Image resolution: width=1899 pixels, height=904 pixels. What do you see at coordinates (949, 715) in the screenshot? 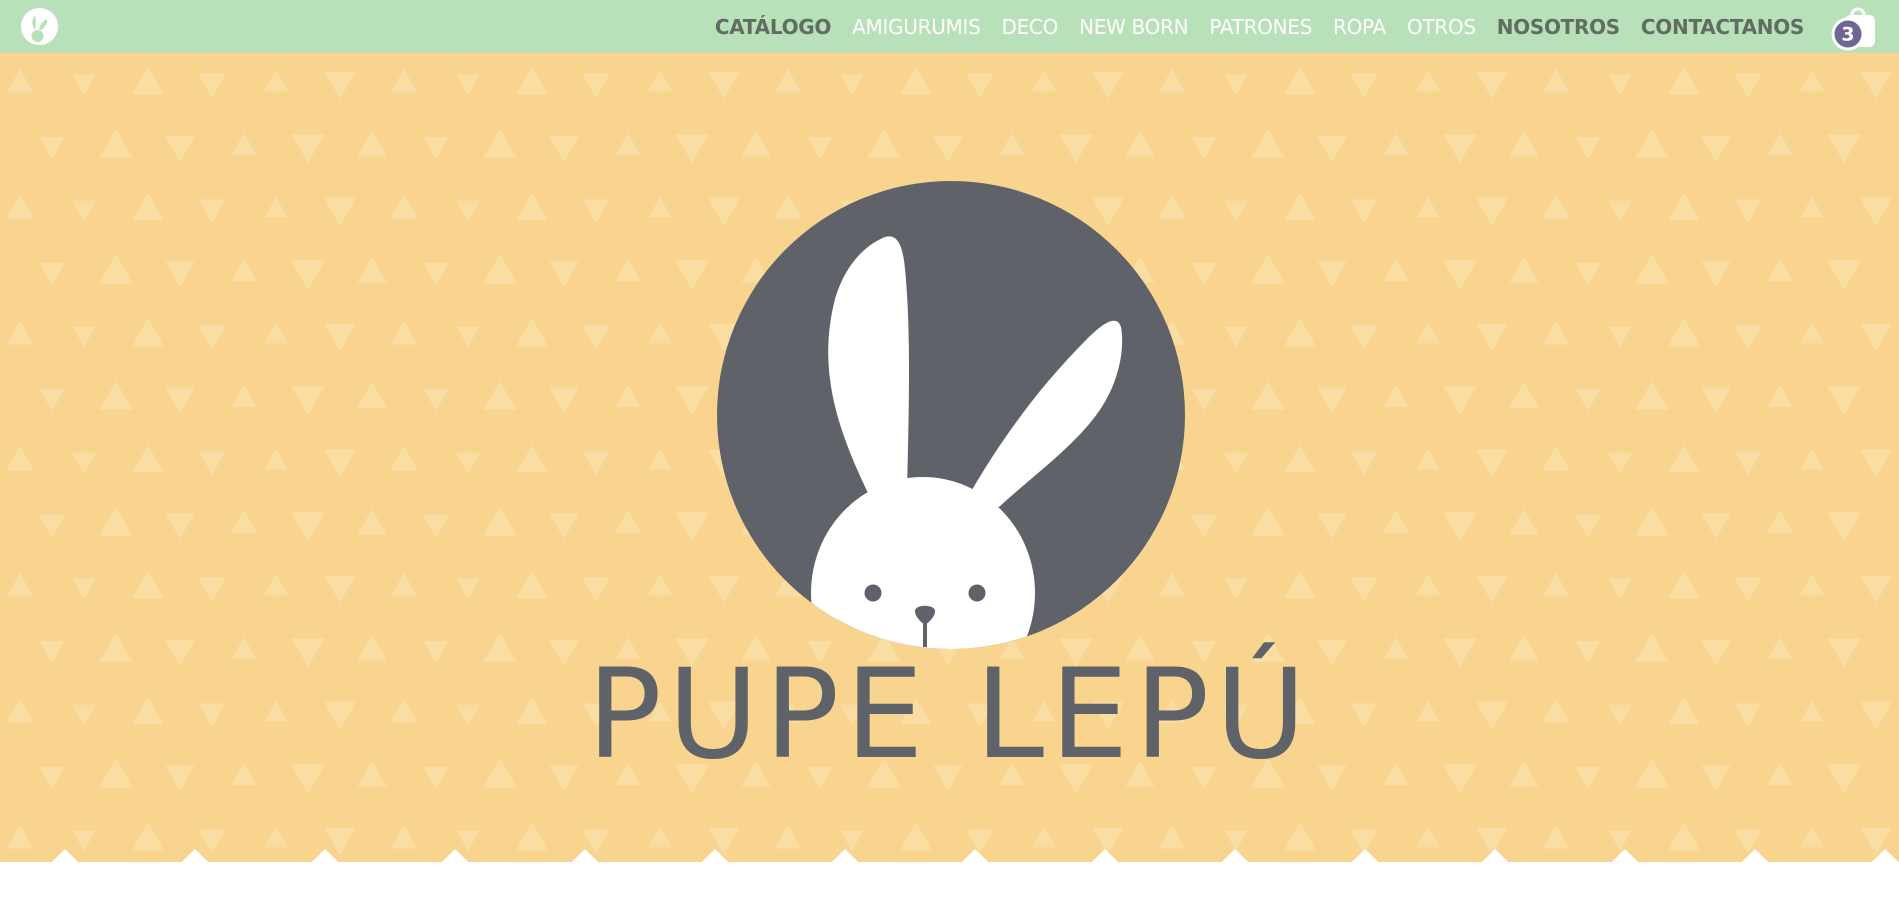
I see `brand-title: PUPE LEPÚ` at bounding box center [949, 715].